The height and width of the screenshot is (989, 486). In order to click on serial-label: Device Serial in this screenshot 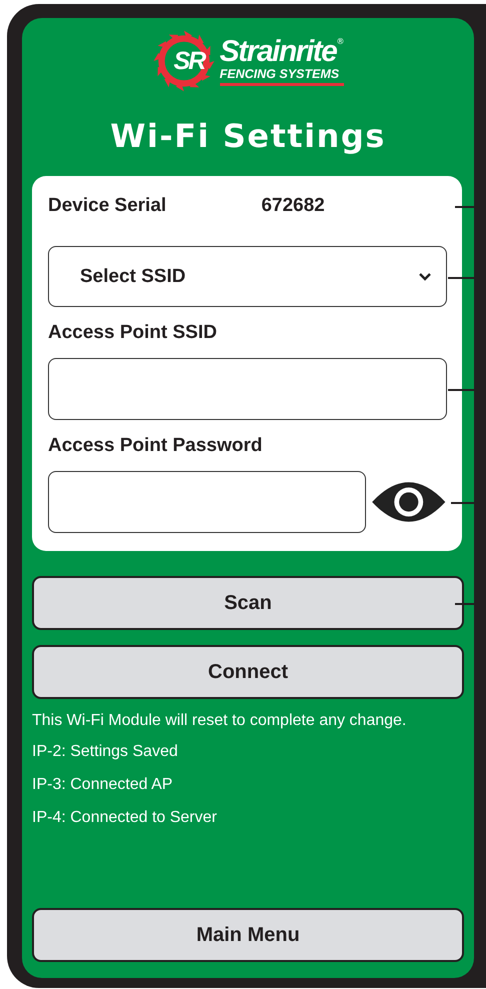, I will do `click(107, 206)`.